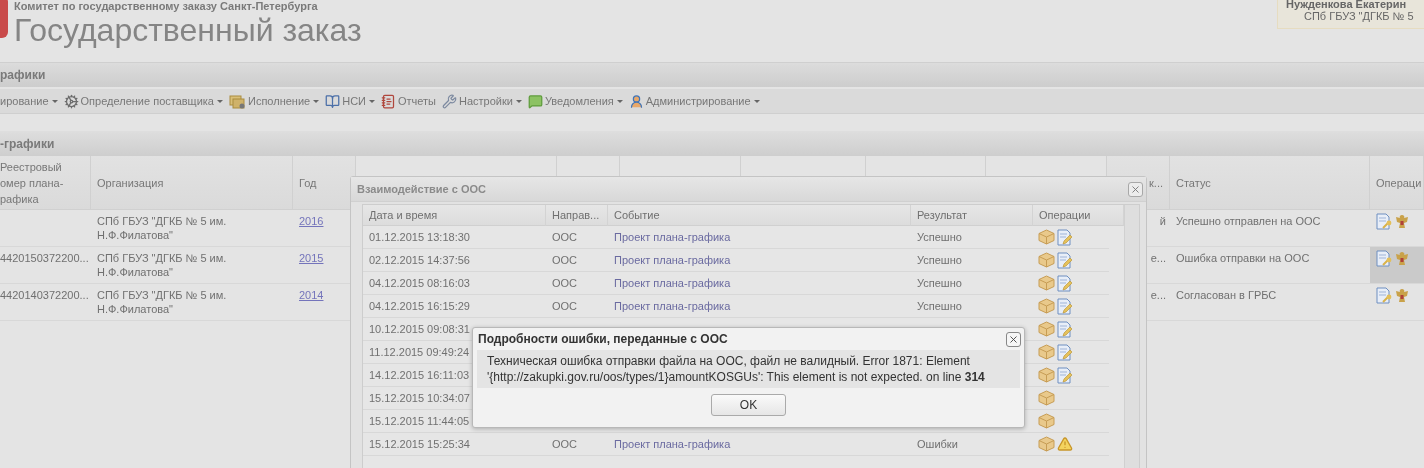  I want to click on column-header: Организация, so click(192, 183).